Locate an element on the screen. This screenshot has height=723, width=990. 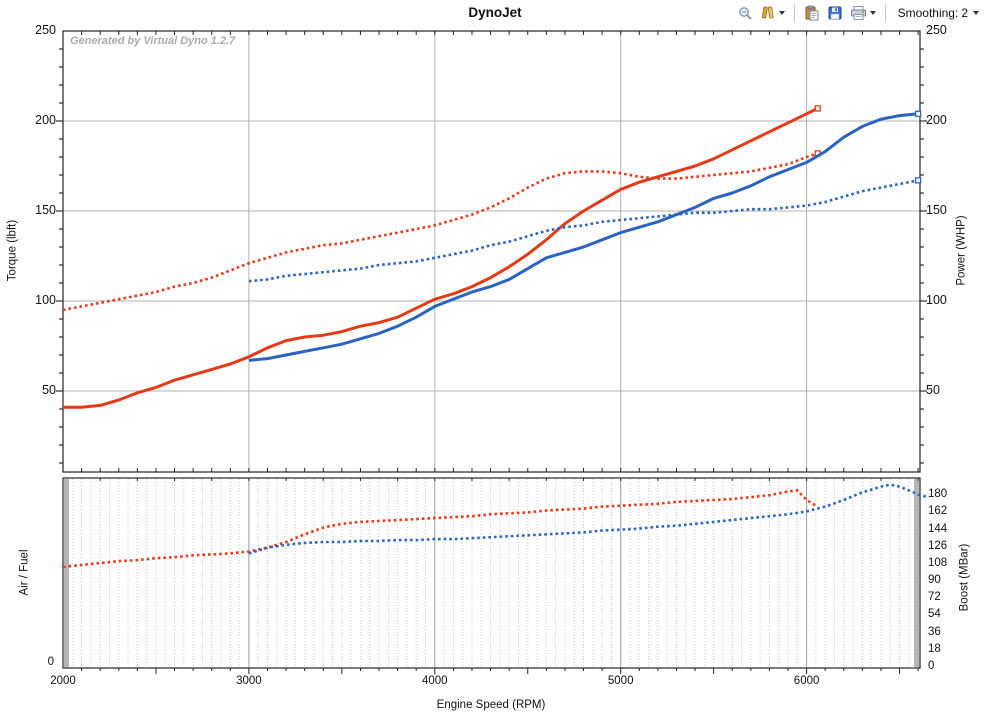
boost-tick-label: 162 is located at coordinates (938, 511).